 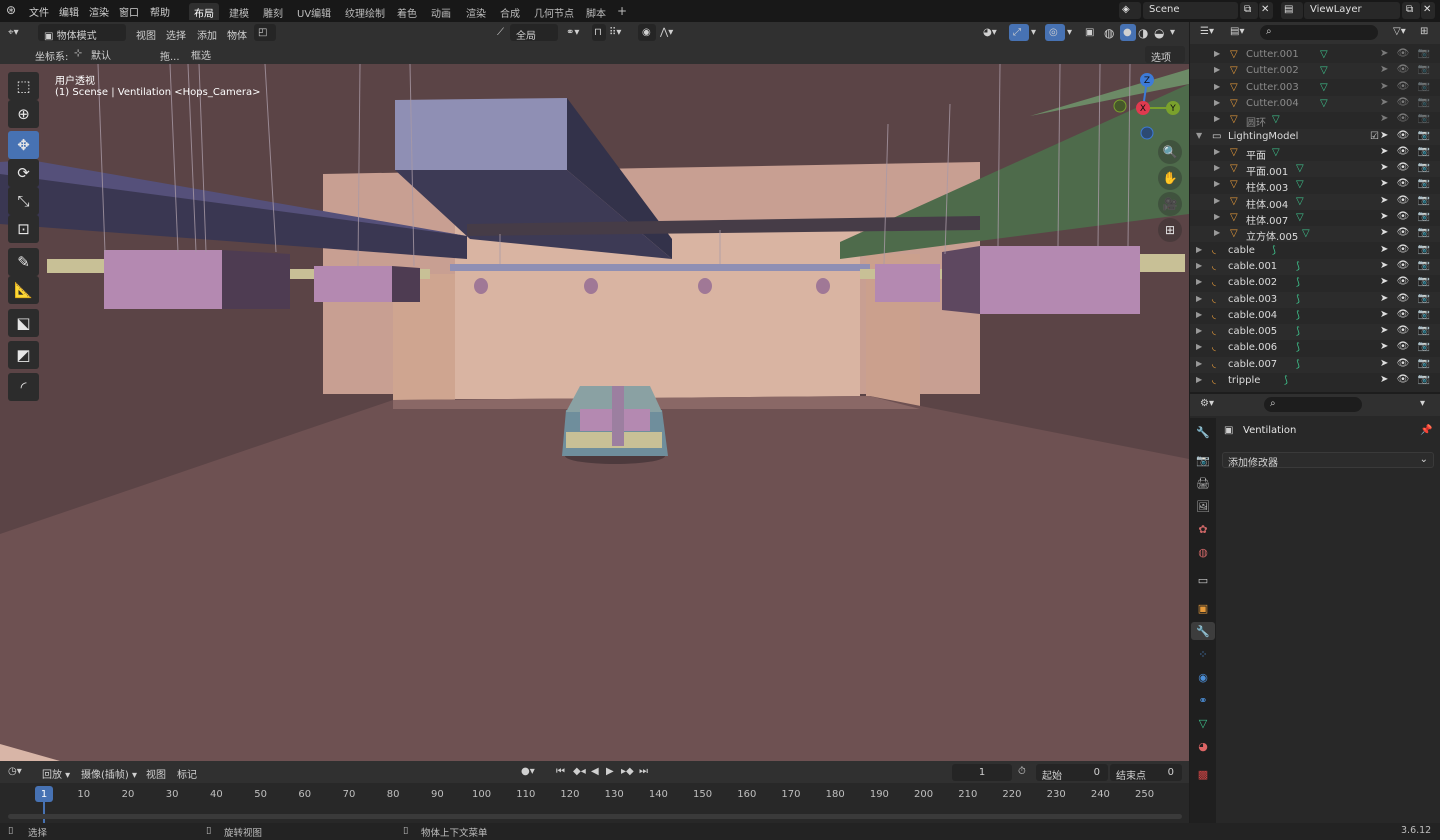 What do you see at coordinates (1319, 32) in the screenshot?
I see `outliner-search-input: ⌕` at bounding box center [1319, 32].